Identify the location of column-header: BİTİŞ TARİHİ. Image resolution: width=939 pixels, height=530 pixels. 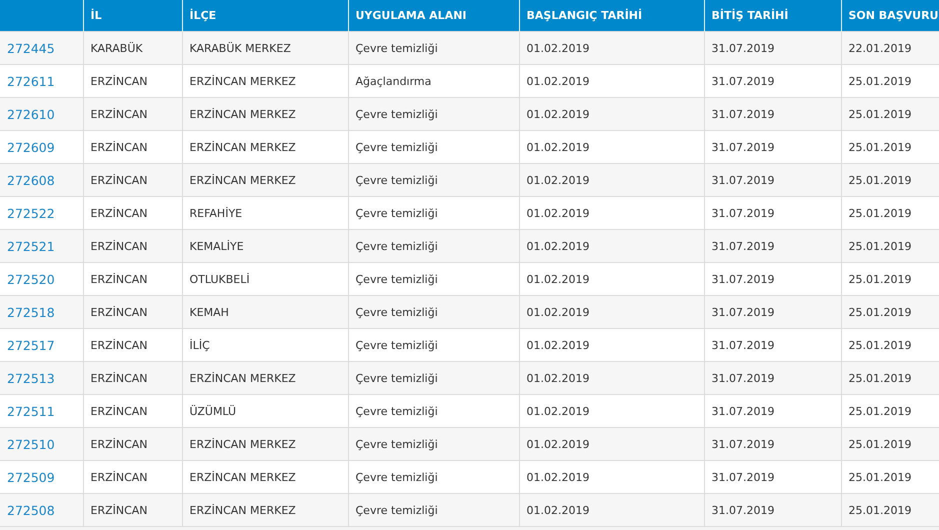
(772, 16).